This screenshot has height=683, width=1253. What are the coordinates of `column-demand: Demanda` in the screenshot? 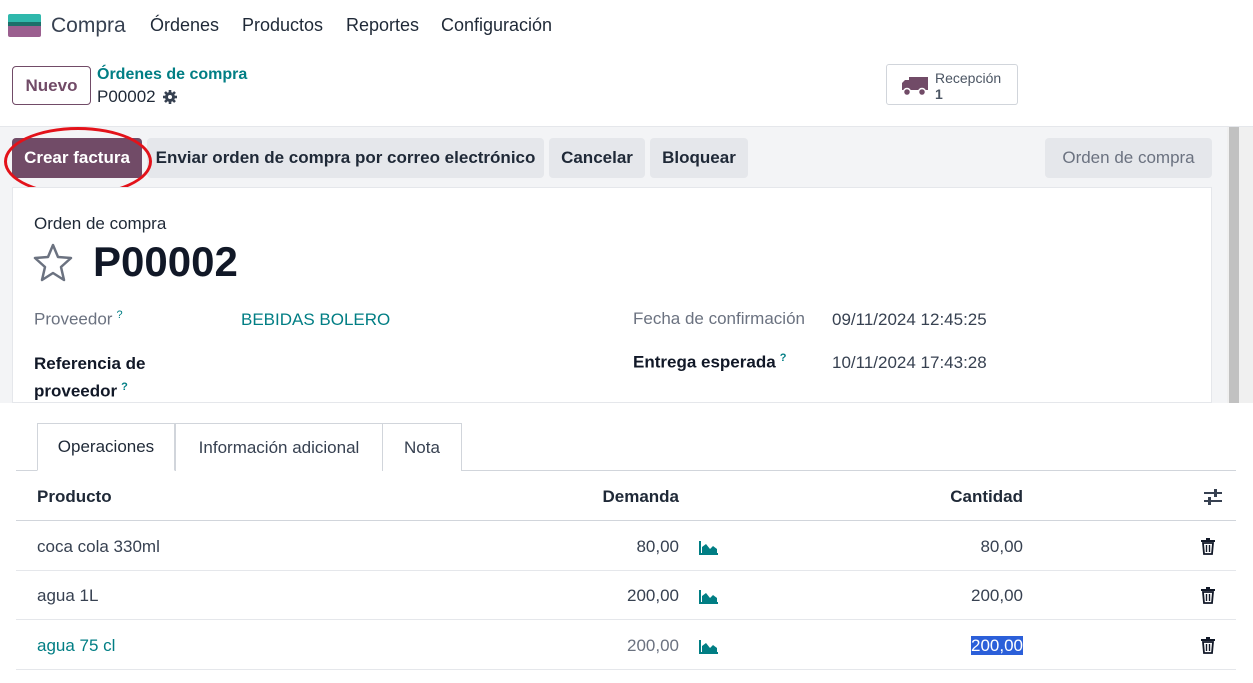 It's located at (627, 497).